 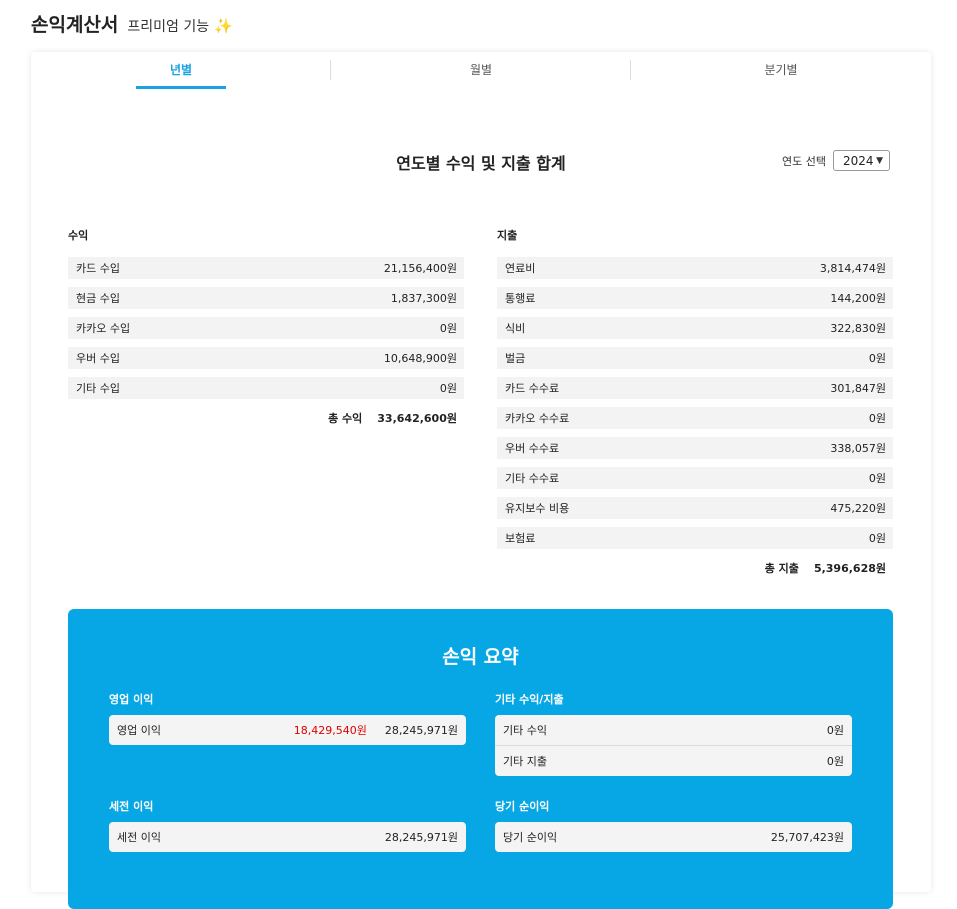 What do you see at coordinates (525, 730) in the screenshot?
I see `other-income-label: 기타 수익` at bounding box center [525, 730].